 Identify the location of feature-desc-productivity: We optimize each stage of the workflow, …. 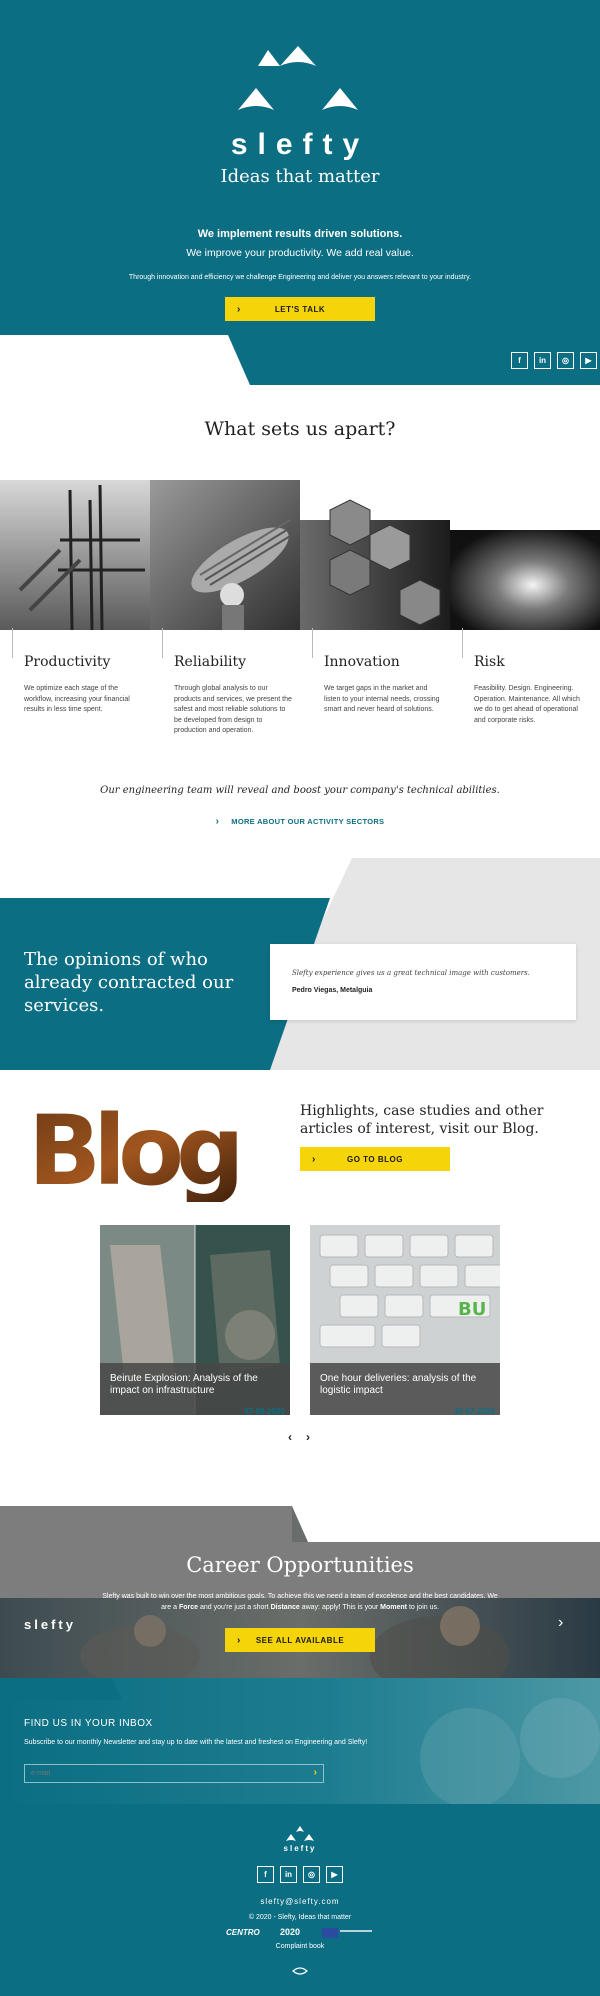
(77, 699).